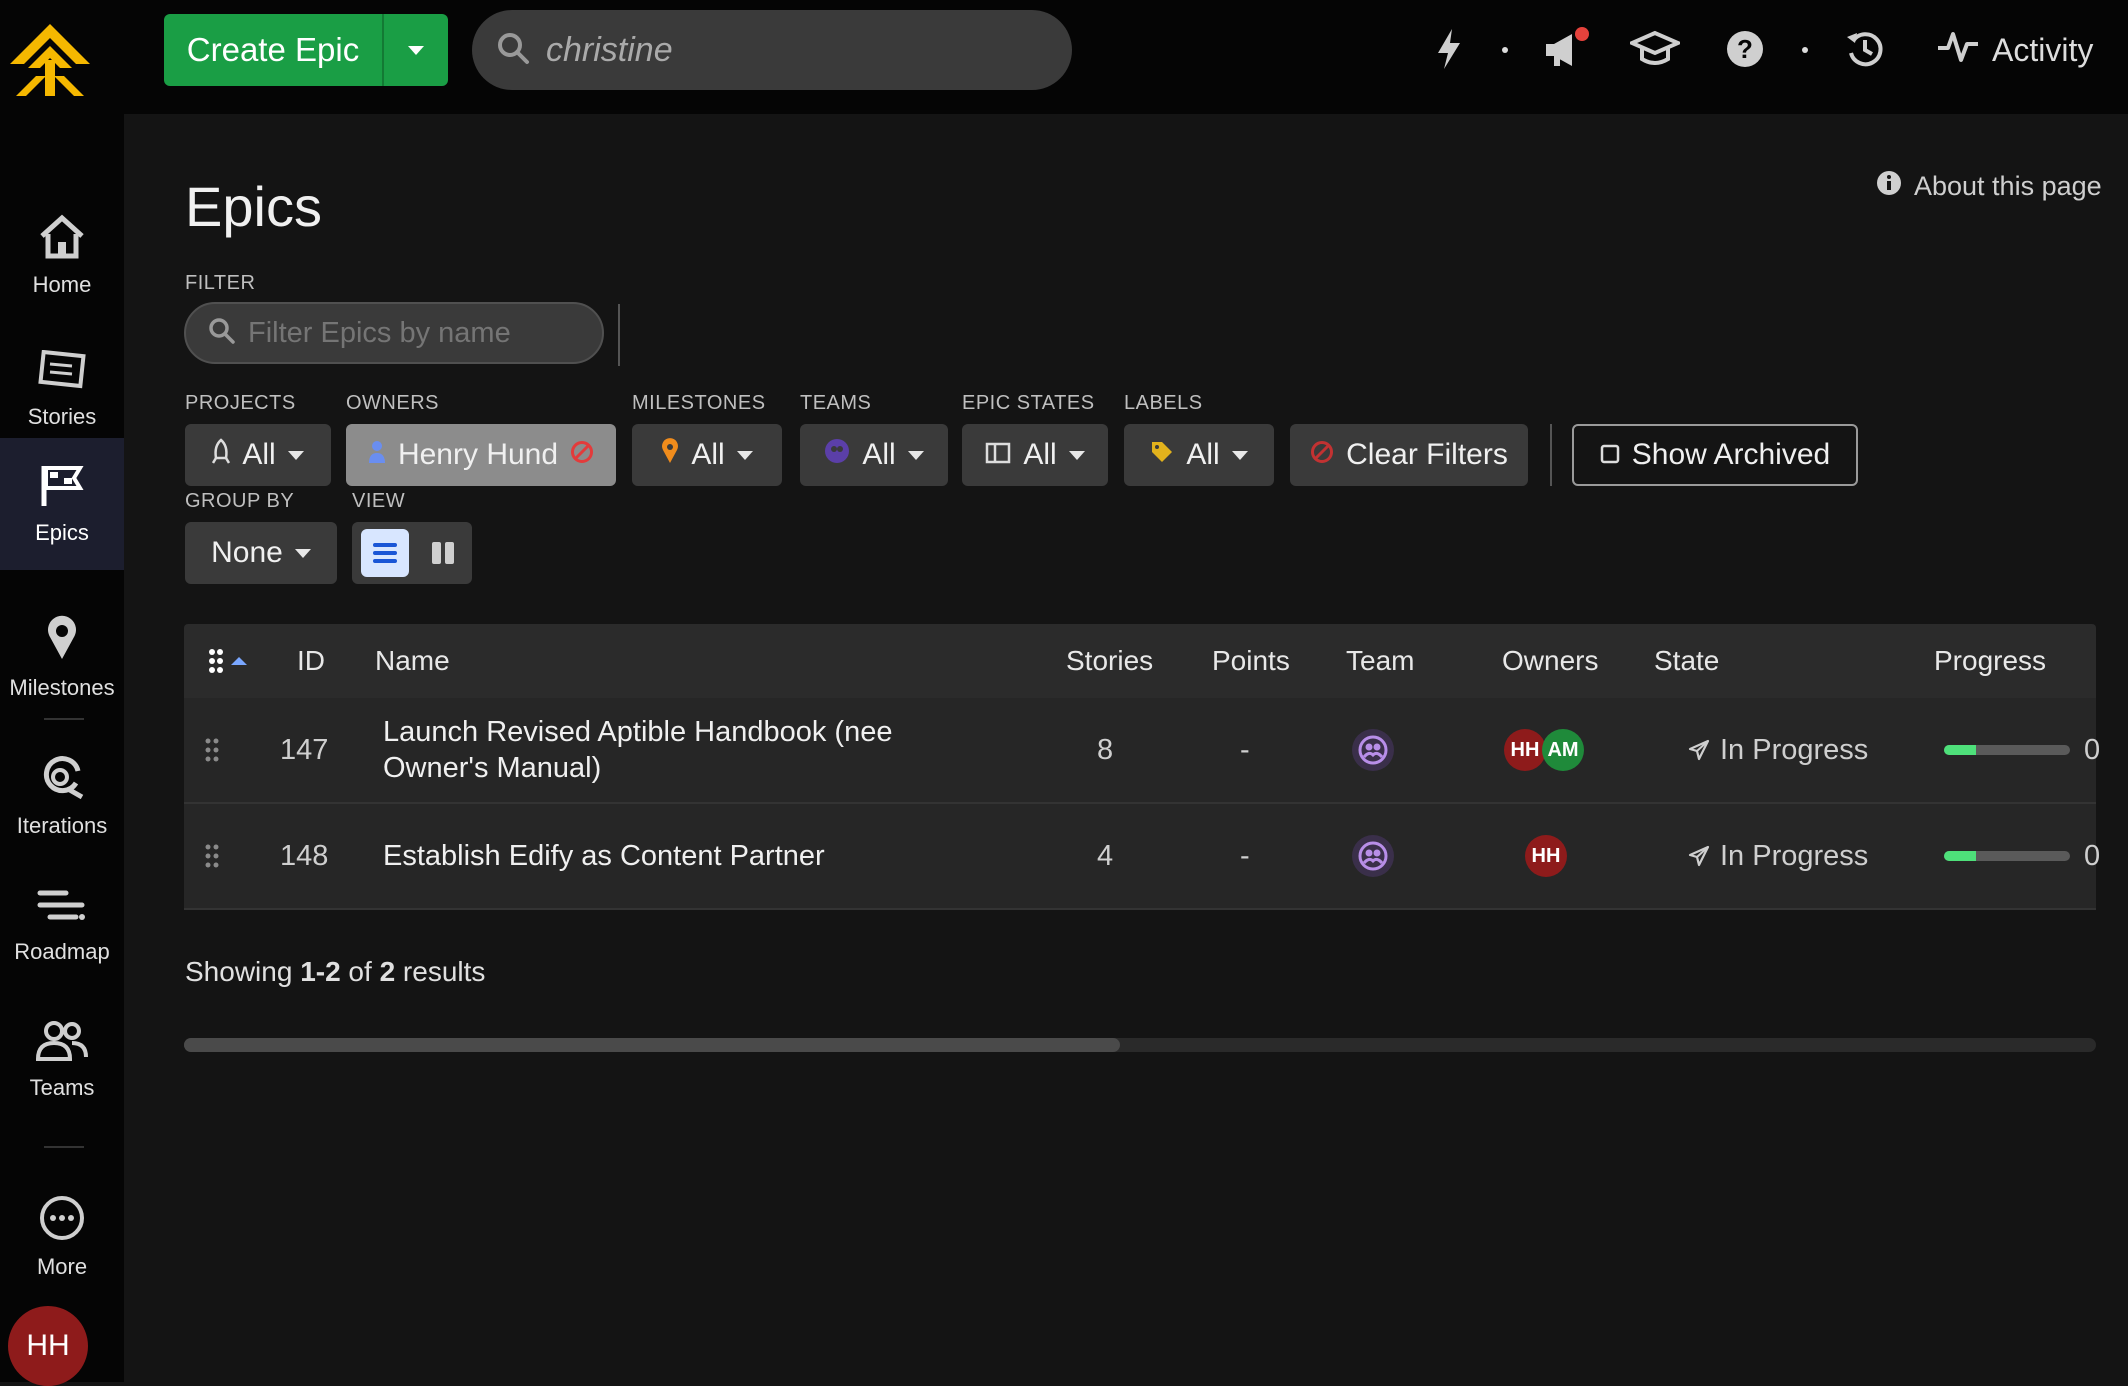  Describe the element at coordinates (481, 455) in the screenshot. I see `owners-filter: Henry Hund` at that location.